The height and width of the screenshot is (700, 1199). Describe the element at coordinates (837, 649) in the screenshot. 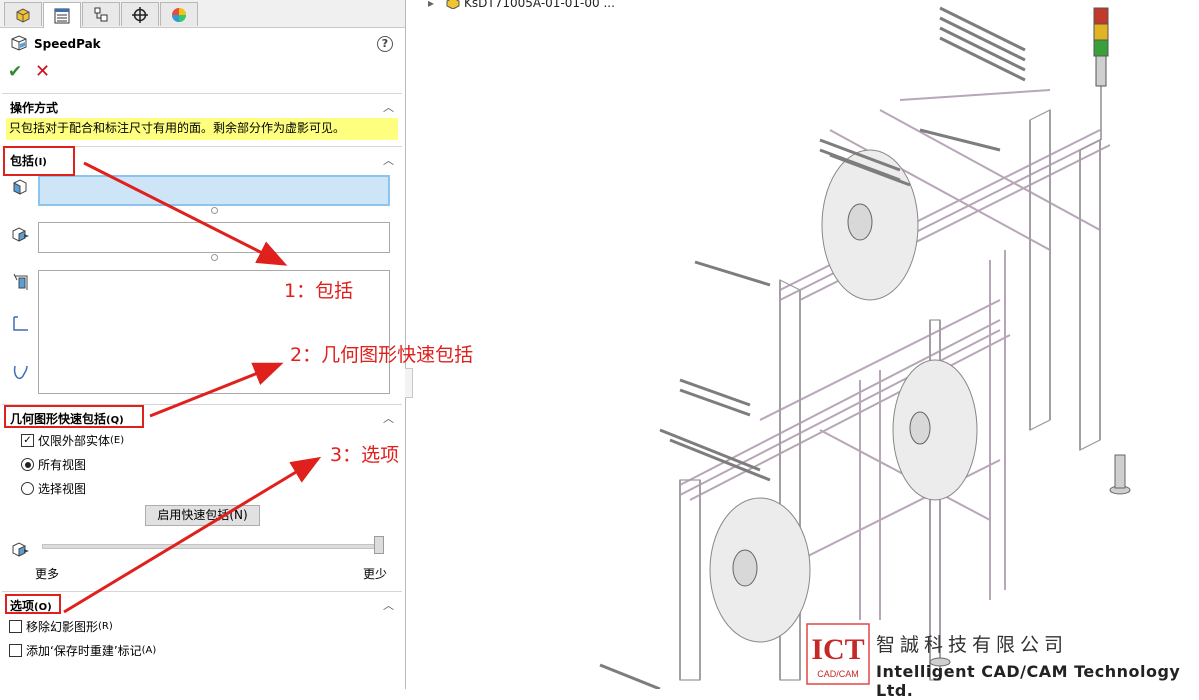

I see `logo-text: ICT` at that location.